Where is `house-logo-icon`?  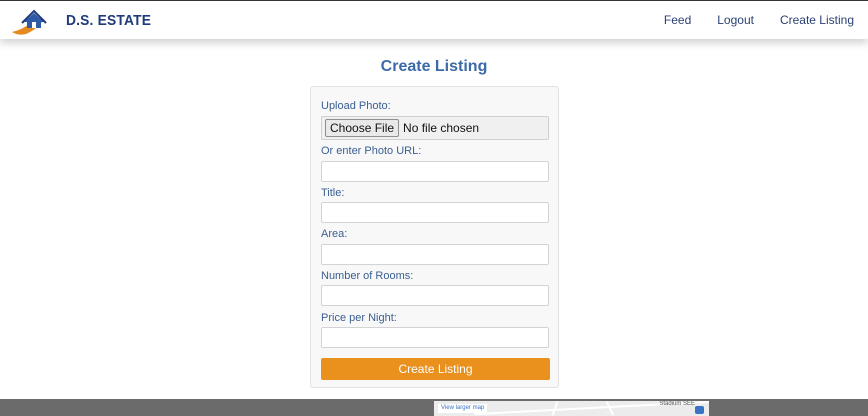
house-logo-icon is located at coordinates (30, 21).